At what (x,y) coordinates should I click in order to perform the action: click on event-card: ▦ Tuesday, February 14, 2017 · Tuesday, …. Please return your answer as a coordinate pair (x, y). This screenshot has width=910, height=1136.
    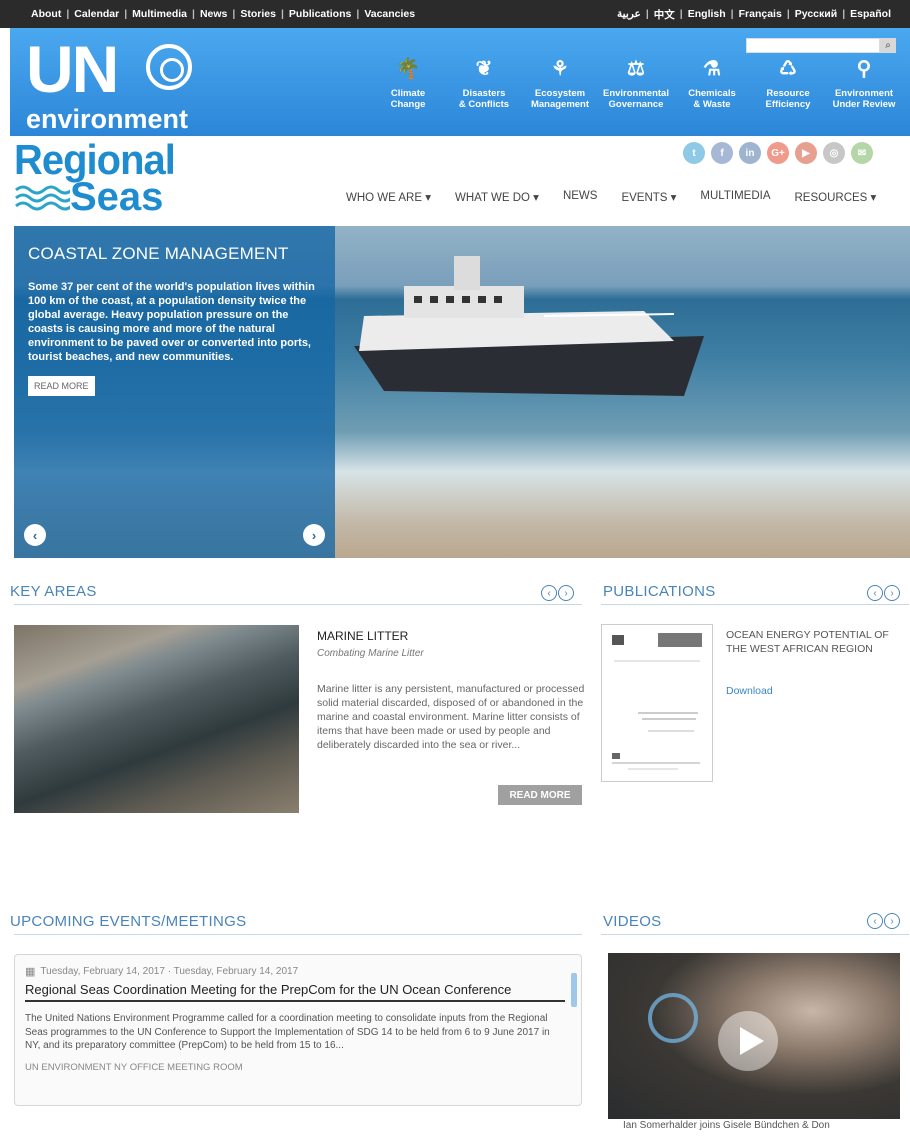
    Looking at the image, I should click on (298, 1030).